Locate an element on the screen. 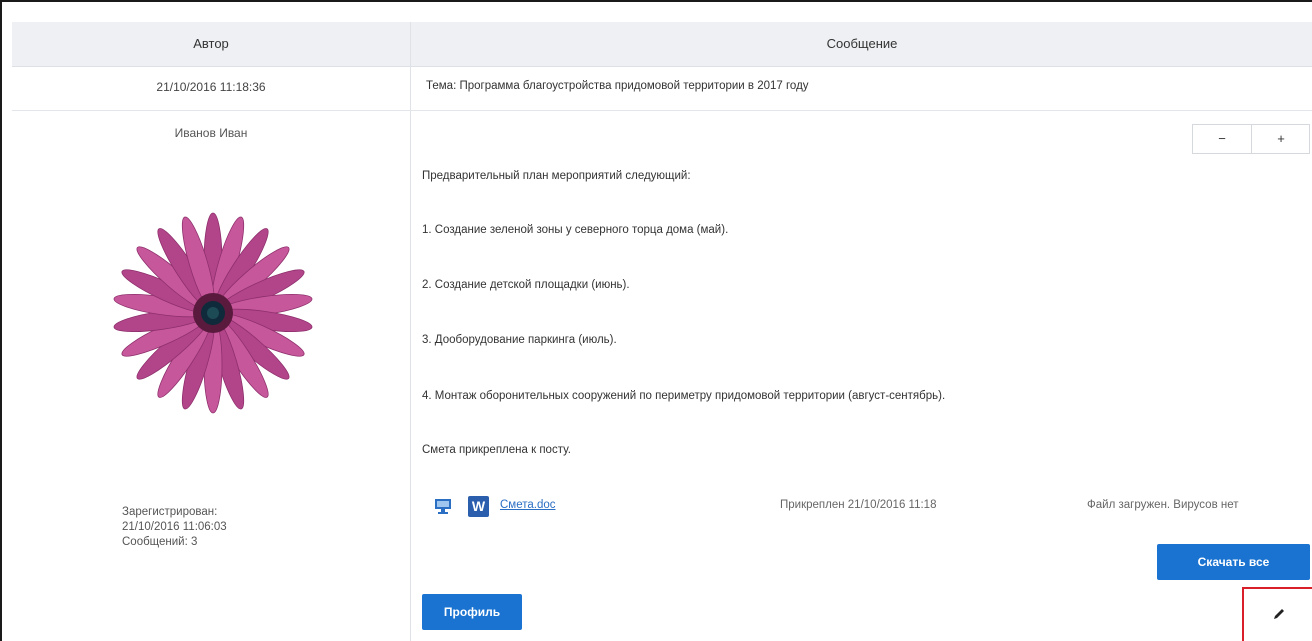  table-header: Автор Сообщение is located at coordinates (662, 44).